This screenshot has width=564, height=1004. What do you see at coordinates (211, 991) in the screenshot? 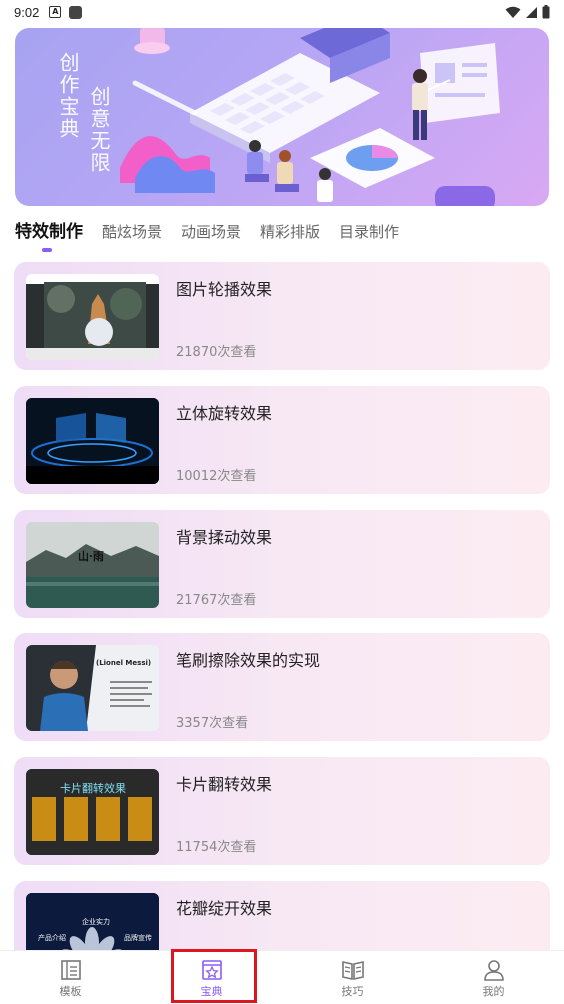
I see `nav-label: 宝典` at bounding box center [211, 991].